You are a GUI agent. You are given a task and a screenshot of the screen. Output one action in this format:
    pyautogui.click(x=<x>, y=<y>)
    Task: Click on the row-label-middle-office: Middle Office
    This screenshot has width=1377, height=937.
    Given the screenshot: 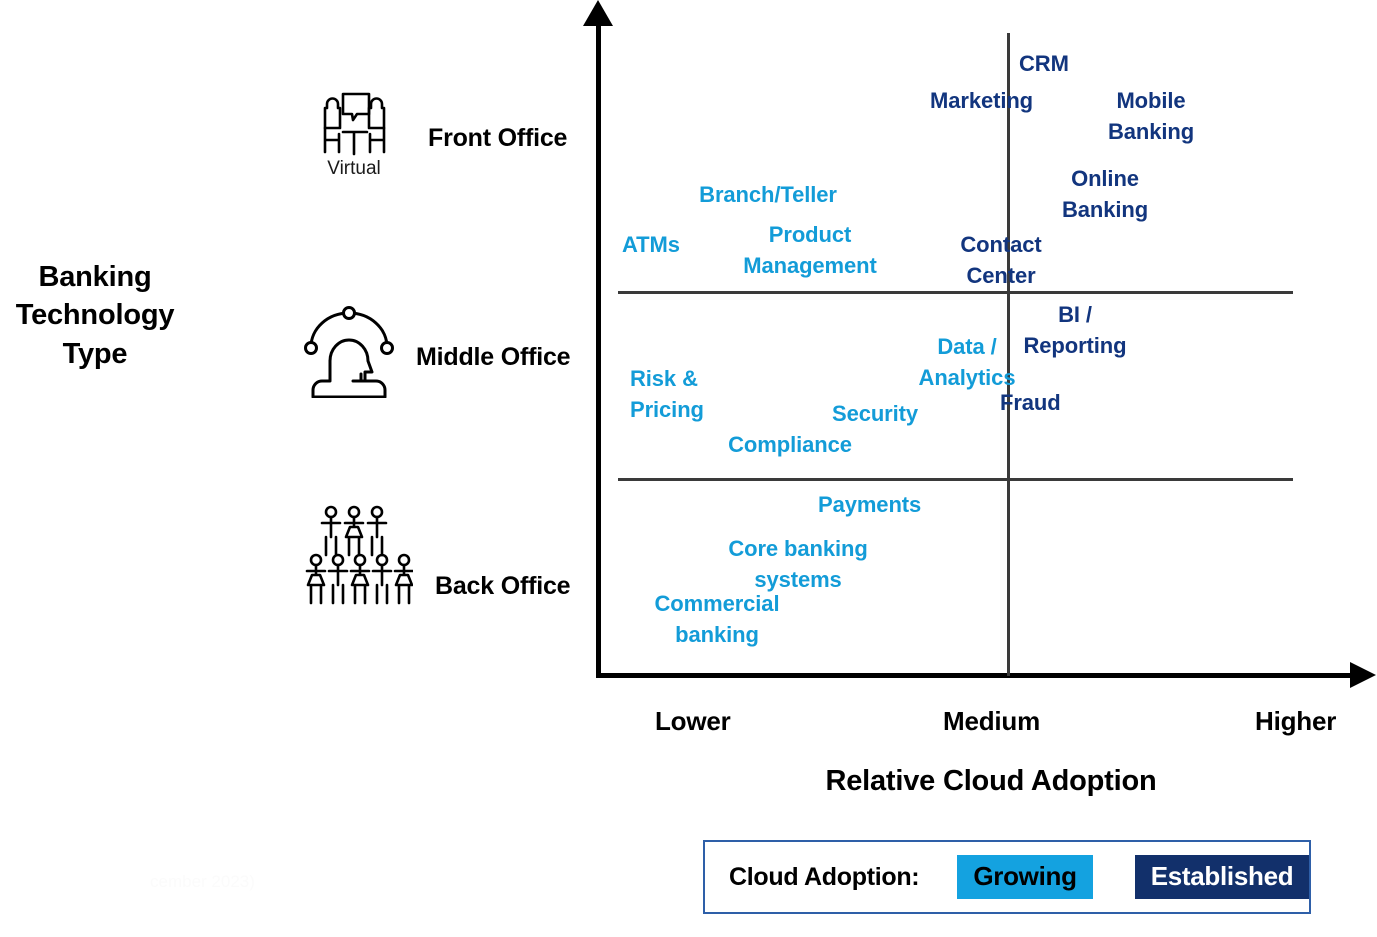 What is the action you would take?
    pyautogui.click(x=493, y=357)
    